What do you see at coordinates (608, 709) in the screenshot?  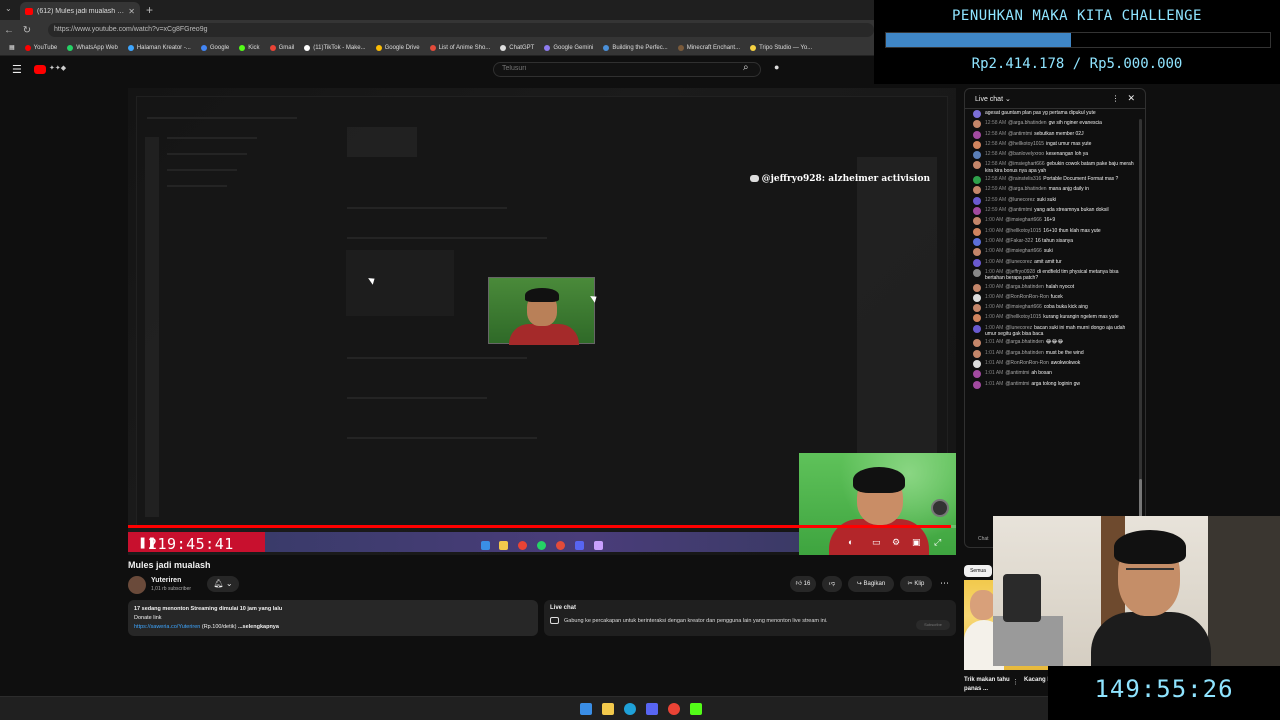 I see `file-explorer-icon` at bounding box center [608, 709].